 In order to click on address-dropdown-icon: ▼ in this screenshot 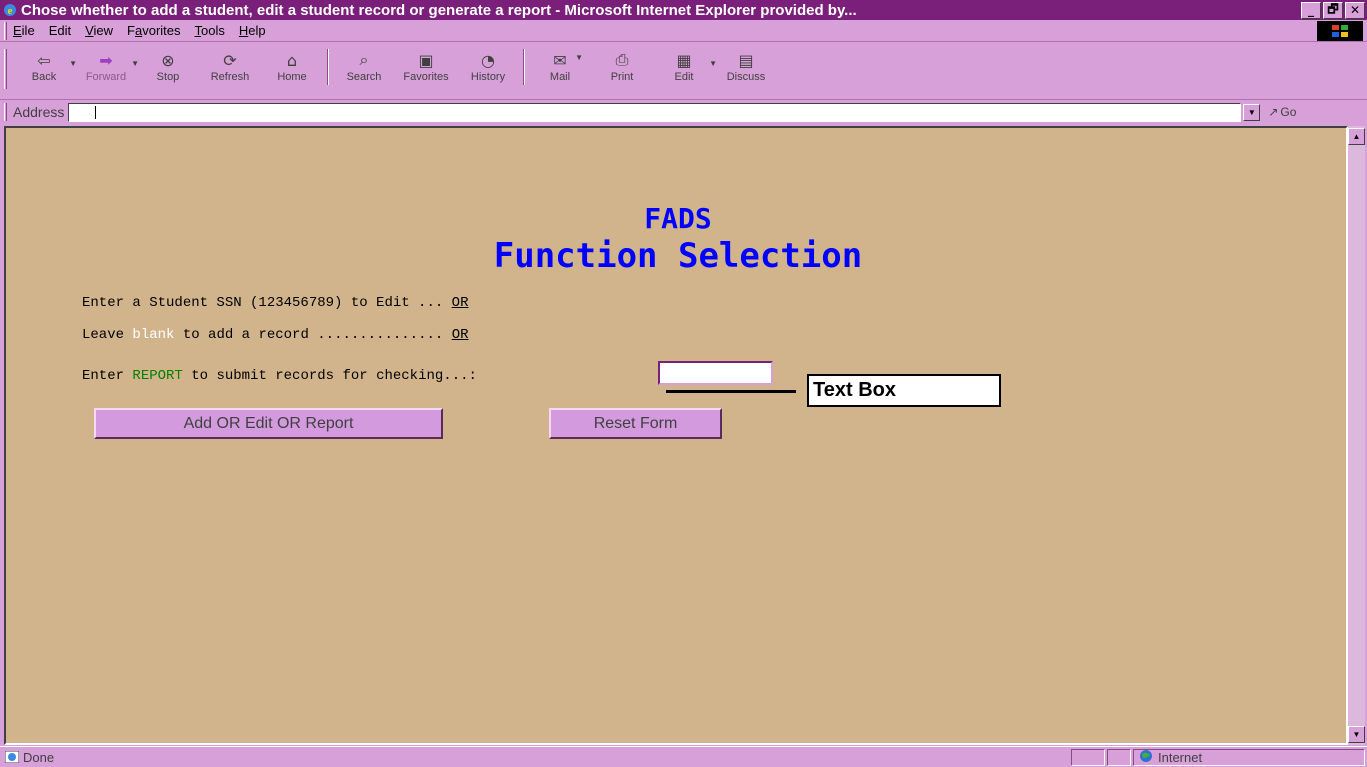, I will do `click(1252, 112)`.